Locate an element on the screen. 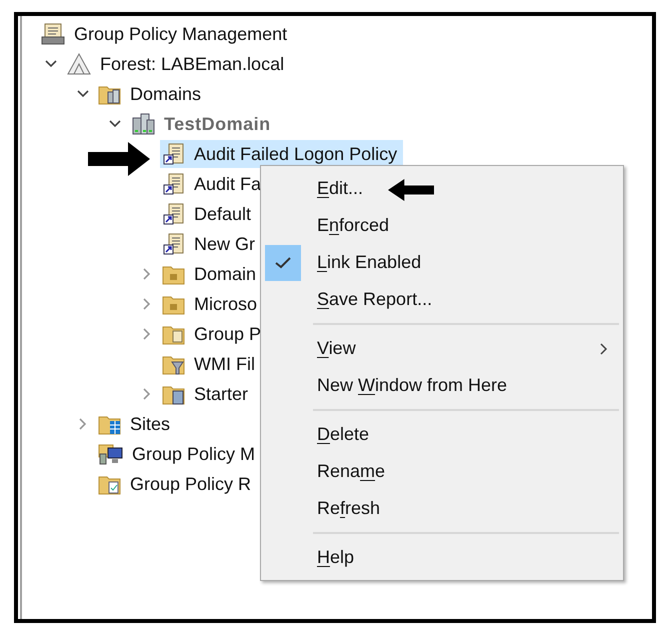 Image resolution: width=667 pixels, height=638 pixels. computers-icon is located at coordinates (111, 454).